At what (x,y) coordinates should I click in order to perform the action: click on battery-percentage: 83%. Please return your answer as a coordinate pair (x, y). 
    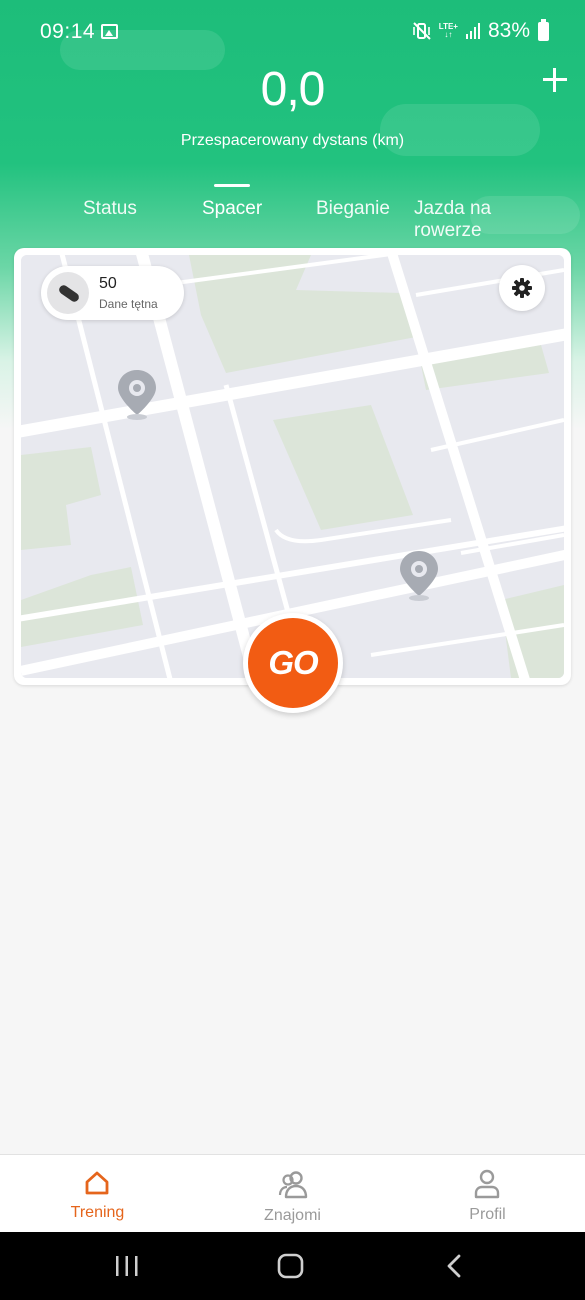
    Looking at the image, I should click on (508, 30).